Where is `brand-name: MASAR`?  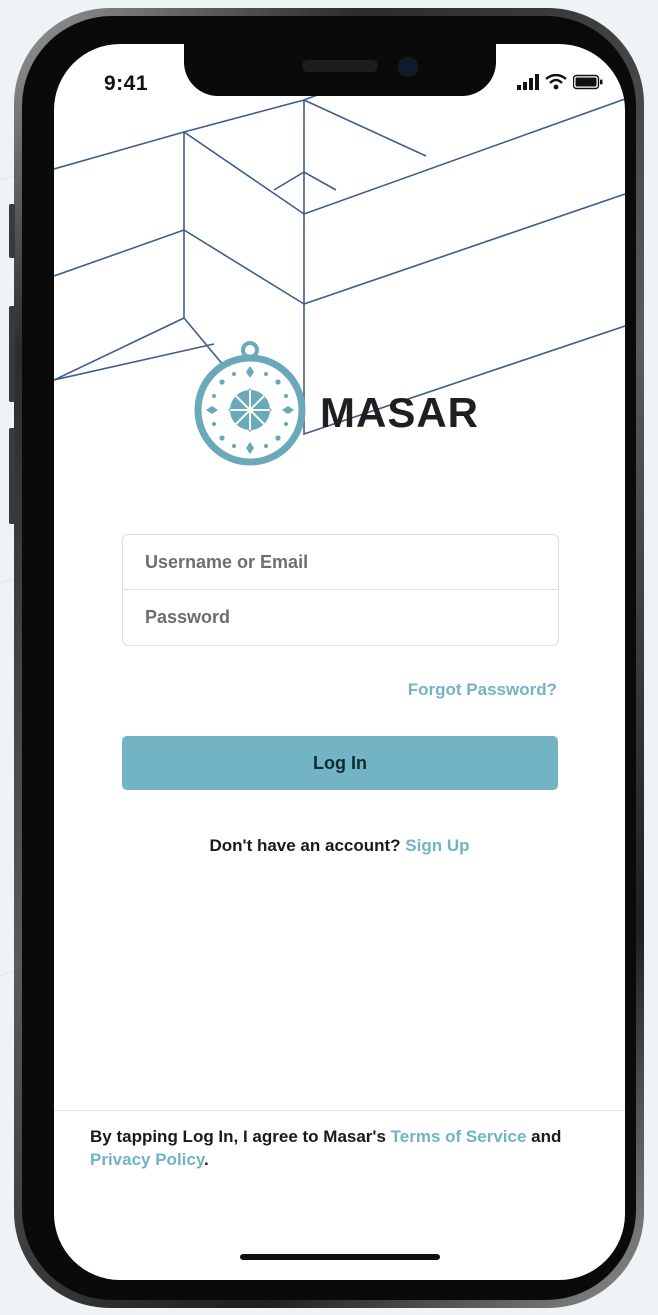
brand-name: MASAR is located at coordinates (399, 412).